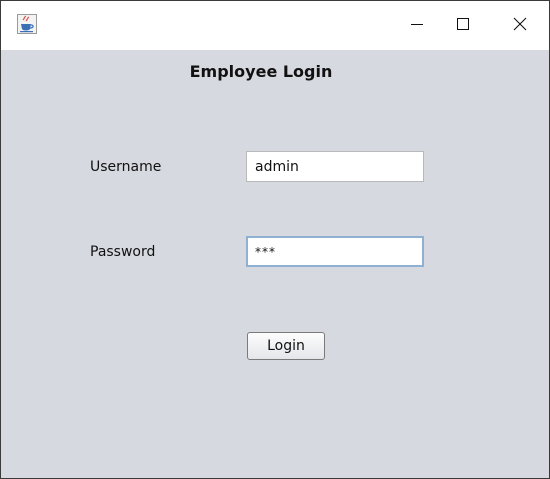 This screenshot has height=479, width=550. I want to click on username-value: admin, so click(277, 166).